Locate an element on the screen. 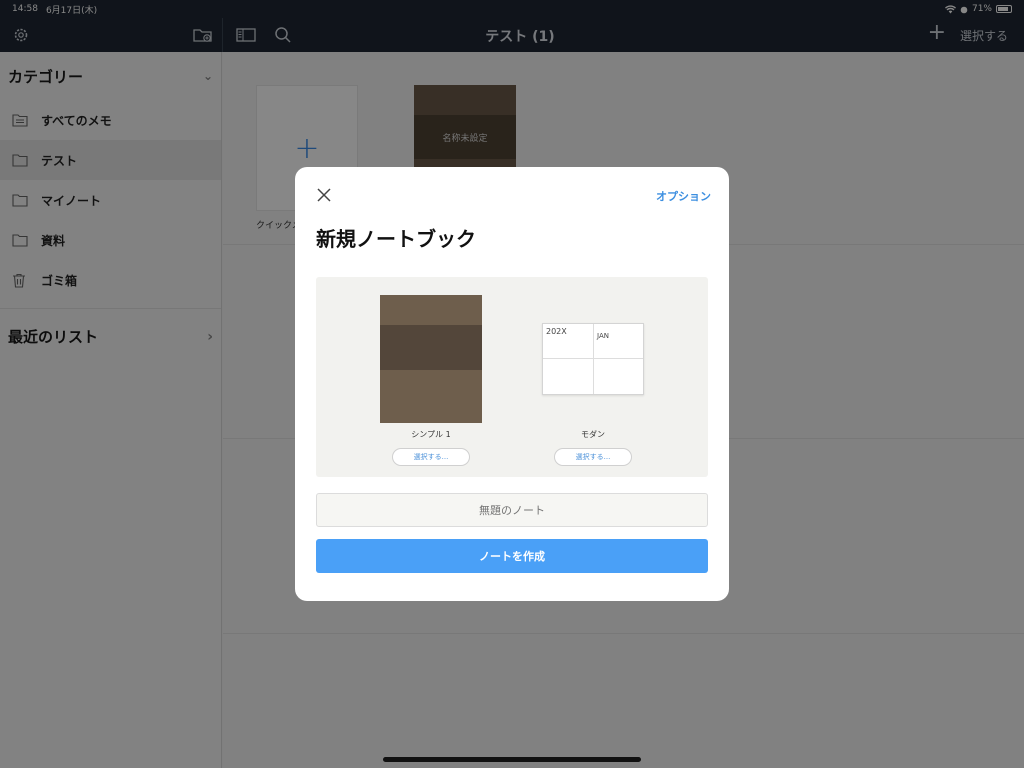  modern-year: 202X is located at coordinates (556, 331).